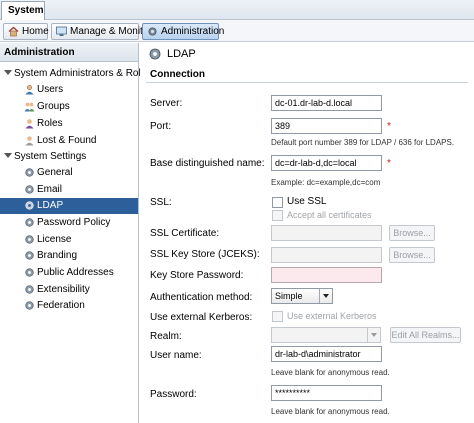 The height and width of the screenshot is (423, 474). Describe the element at coordinates (75, 74) in the screenshot. I see `tree-group-admins-roles: System Administrators & Roles` at that location.